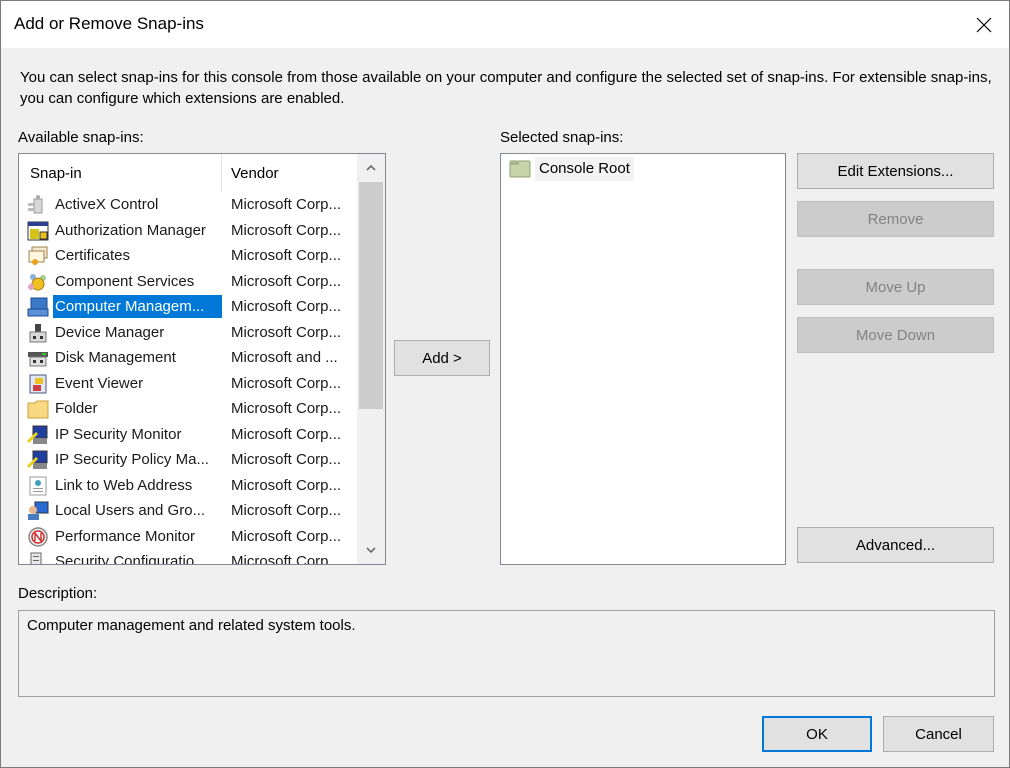  I want to click on chevron-down-icon, so click(371, 550).